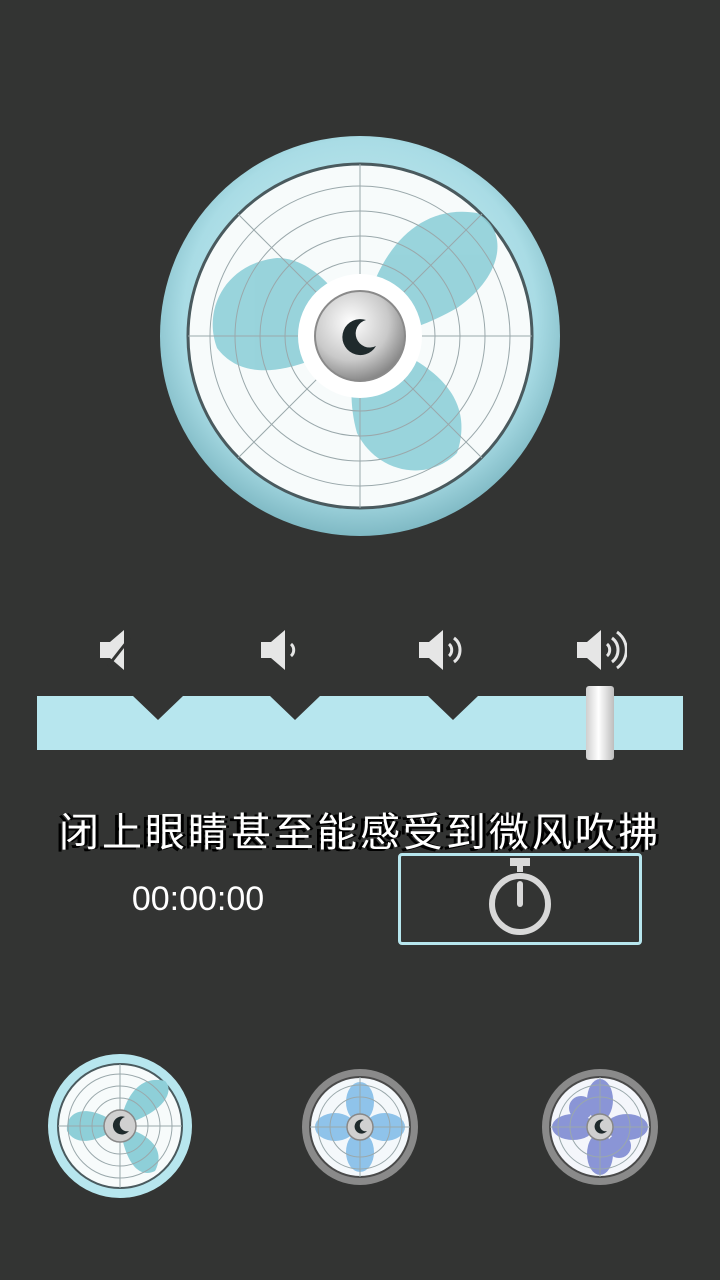  Describe the element at coordinates (198, 899) in the screenshot. I see `timer-display: 00:00:00` at that location.